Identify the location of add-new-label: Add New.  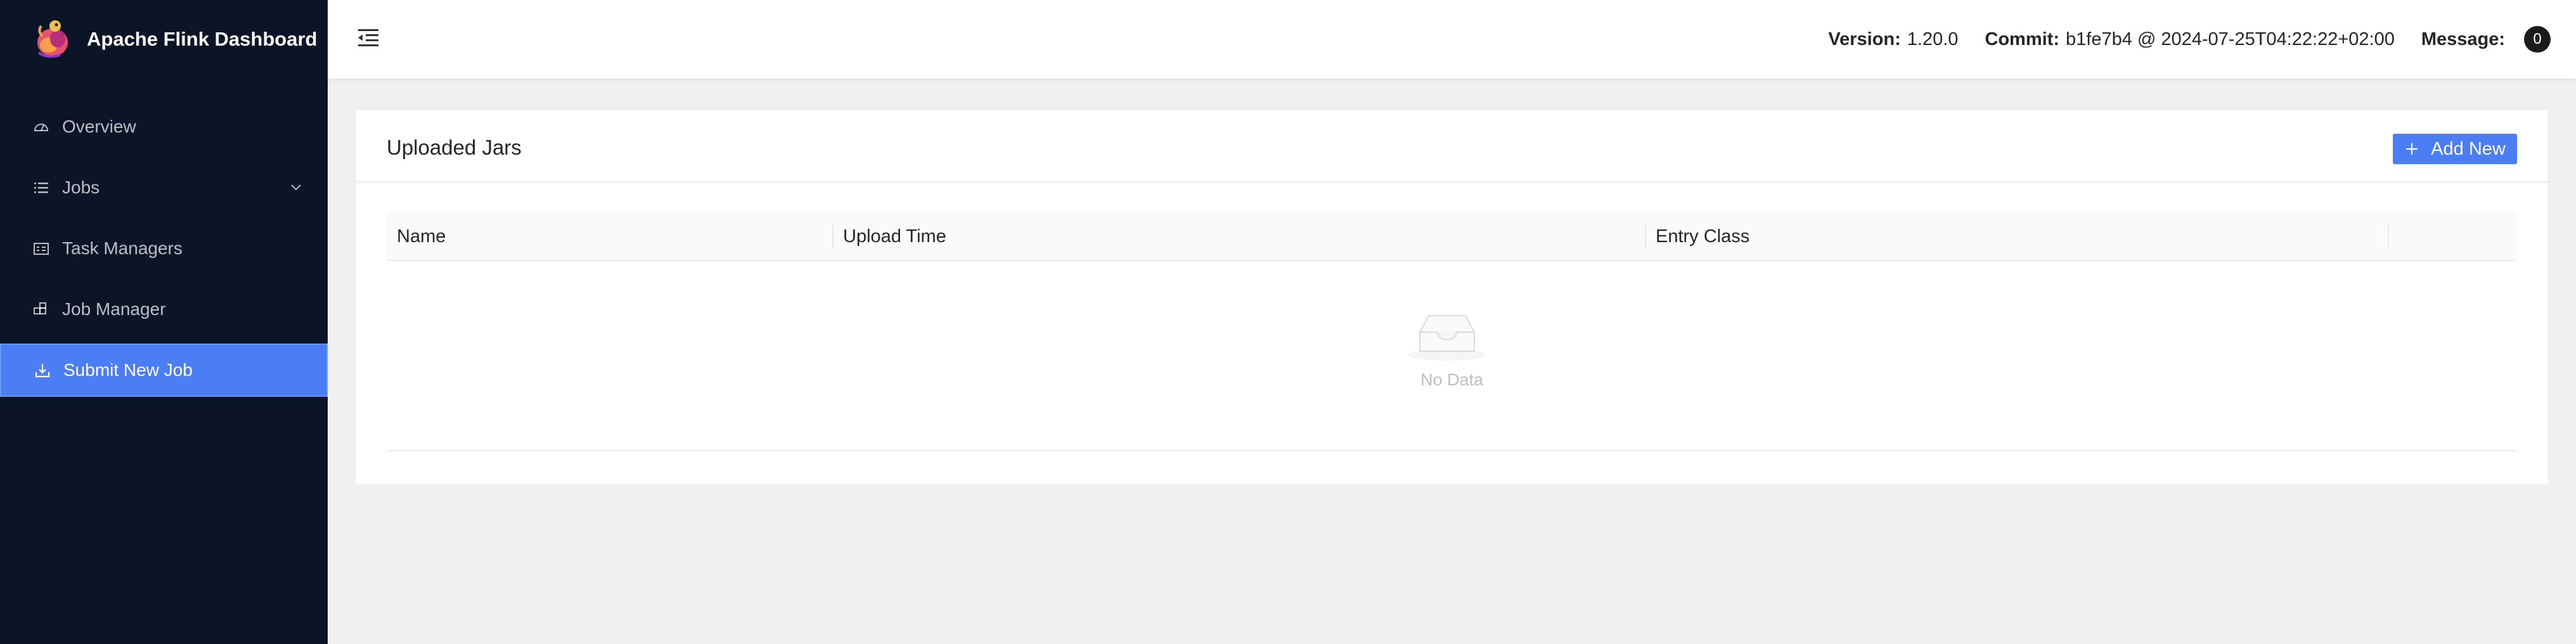
(2468, 148).